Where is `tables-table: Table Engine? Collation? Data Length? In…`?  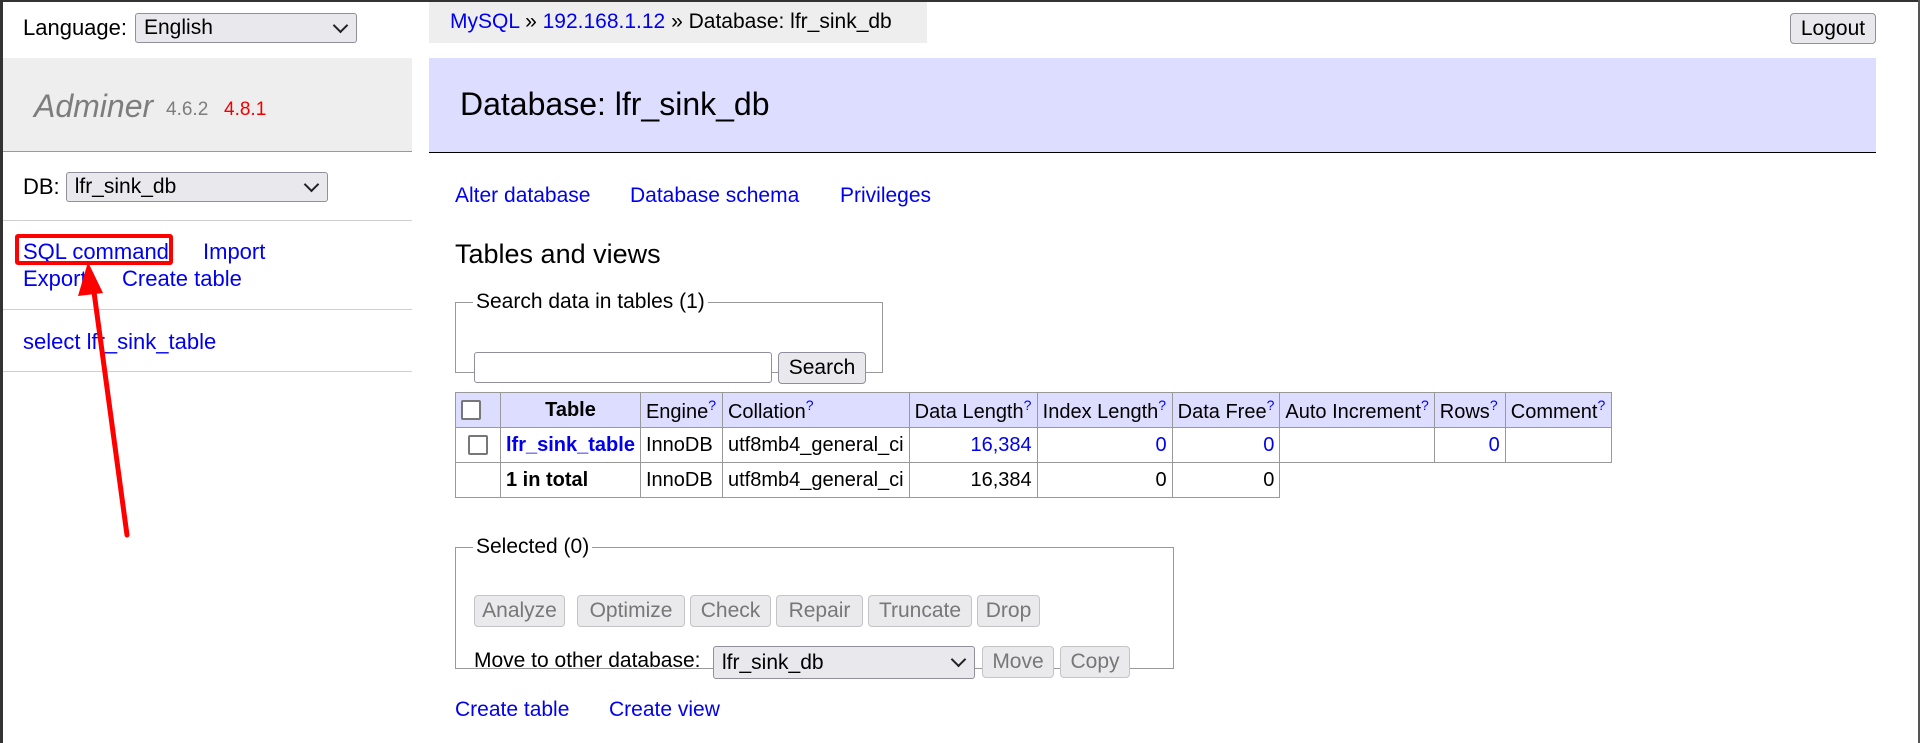 tables-table: Table Engine? Collation? Data Length? In… is located at coordinates (1033, 445).